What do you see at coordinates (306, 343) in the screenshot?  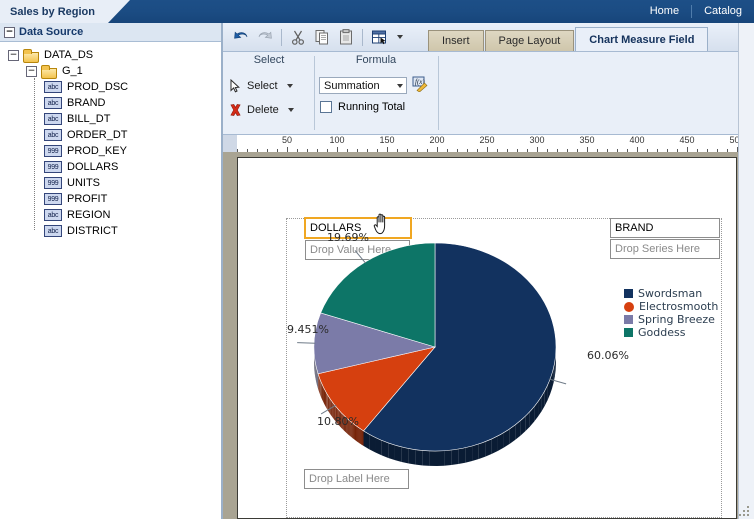 I see `pie-leader-line` at bounding box center [306, 343].